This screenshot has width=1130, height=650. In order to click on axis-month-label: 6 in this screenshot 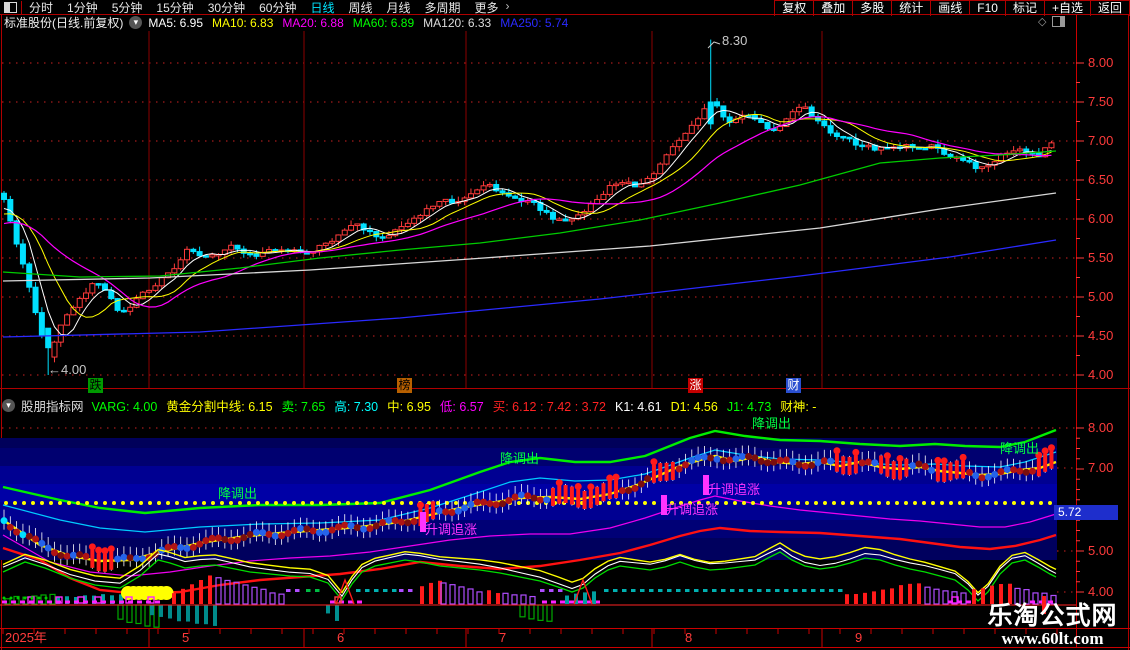, I will do `click(340, 637)`.